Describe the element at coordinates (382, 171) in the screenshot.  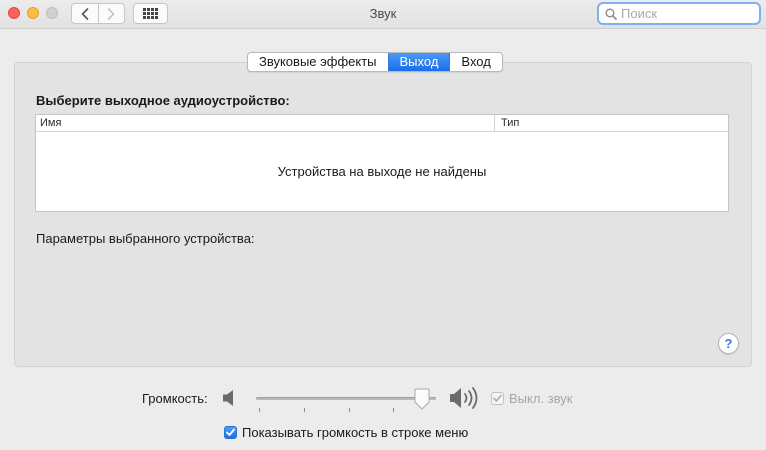
I see `empty-devices-message: Устройства на выходе не найдены` at that location.